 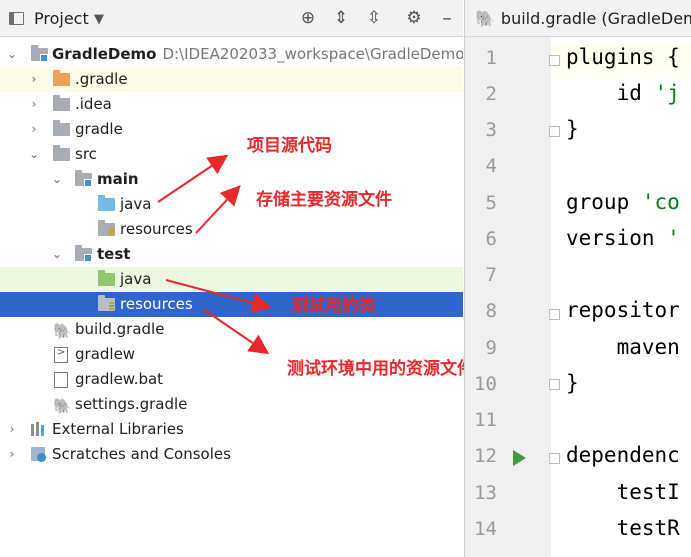 What do you see at coordinates (623, 347) in the screenshot?
I see `code-line: maven` at bounding box center [623, 347].